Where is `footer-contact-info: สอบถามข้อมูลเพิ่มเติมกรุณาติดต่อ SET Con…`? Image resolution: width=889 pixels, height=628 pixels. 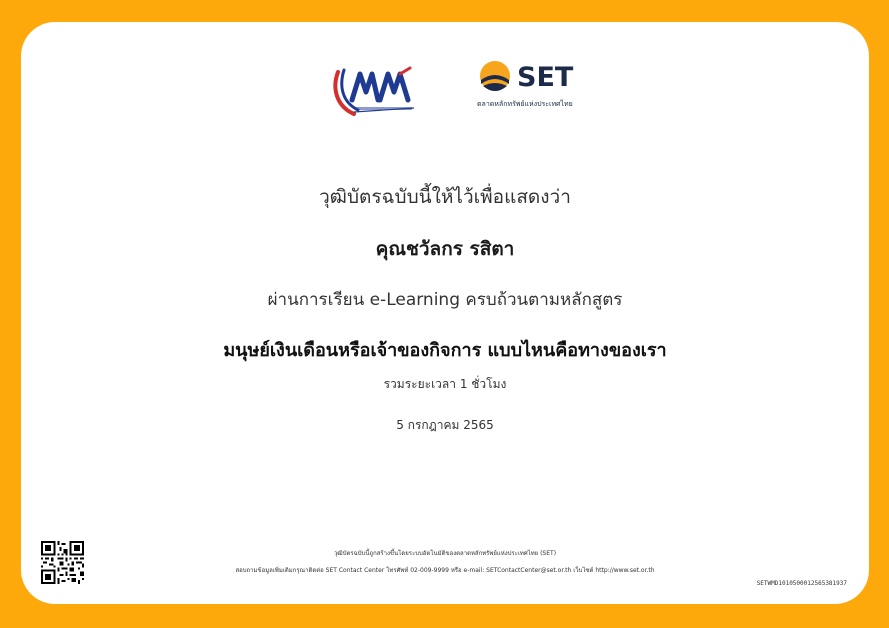
footer-contact-info: สอบถามข้อมูลเพิ่มเติมกรุณาติดต่อ SET Con… is located at coordinates (445, 570).